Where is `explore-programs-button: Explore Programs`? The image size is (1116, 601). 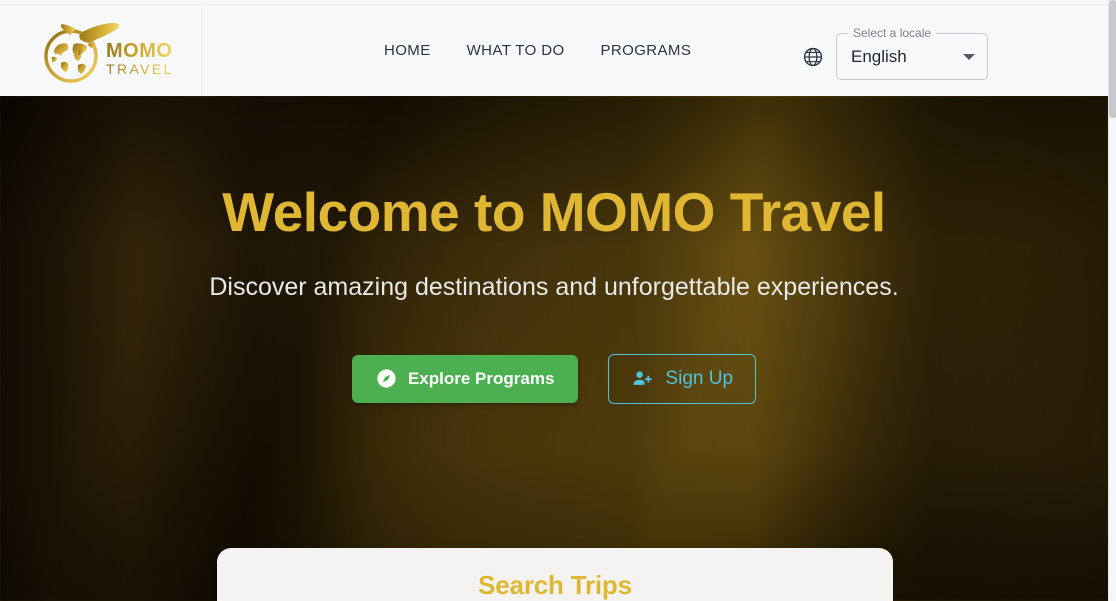 explore-programs-button: Explore Programs is located at coordinates (465, 378).